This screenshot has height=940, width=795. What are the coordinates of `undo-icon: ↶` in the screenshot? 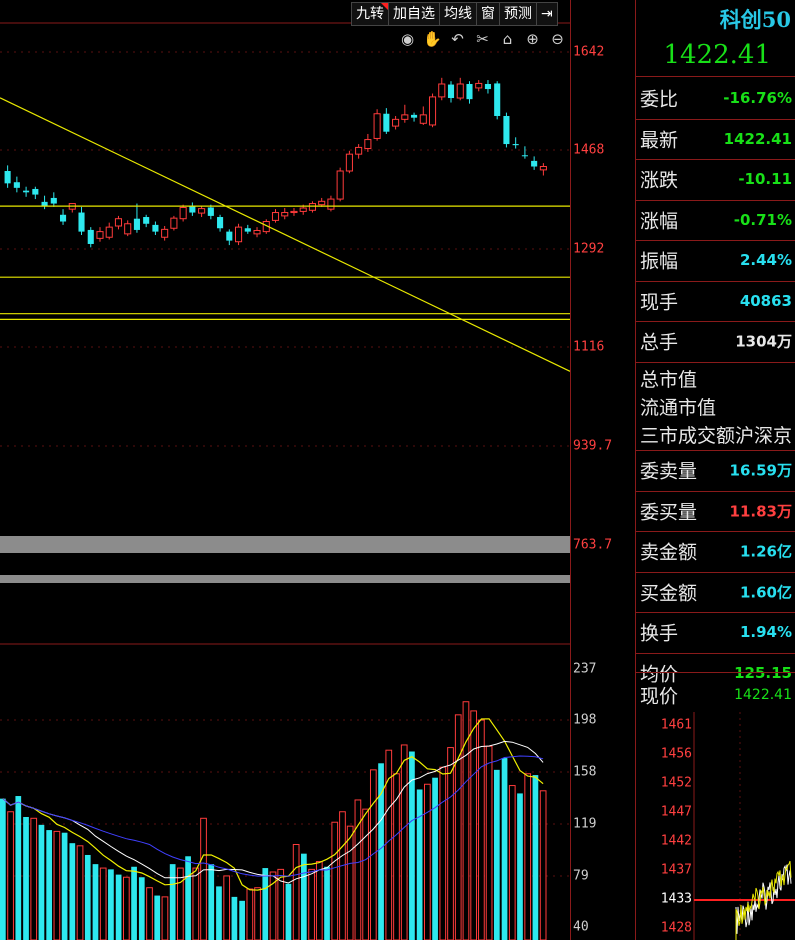 It's located at (457, 39).